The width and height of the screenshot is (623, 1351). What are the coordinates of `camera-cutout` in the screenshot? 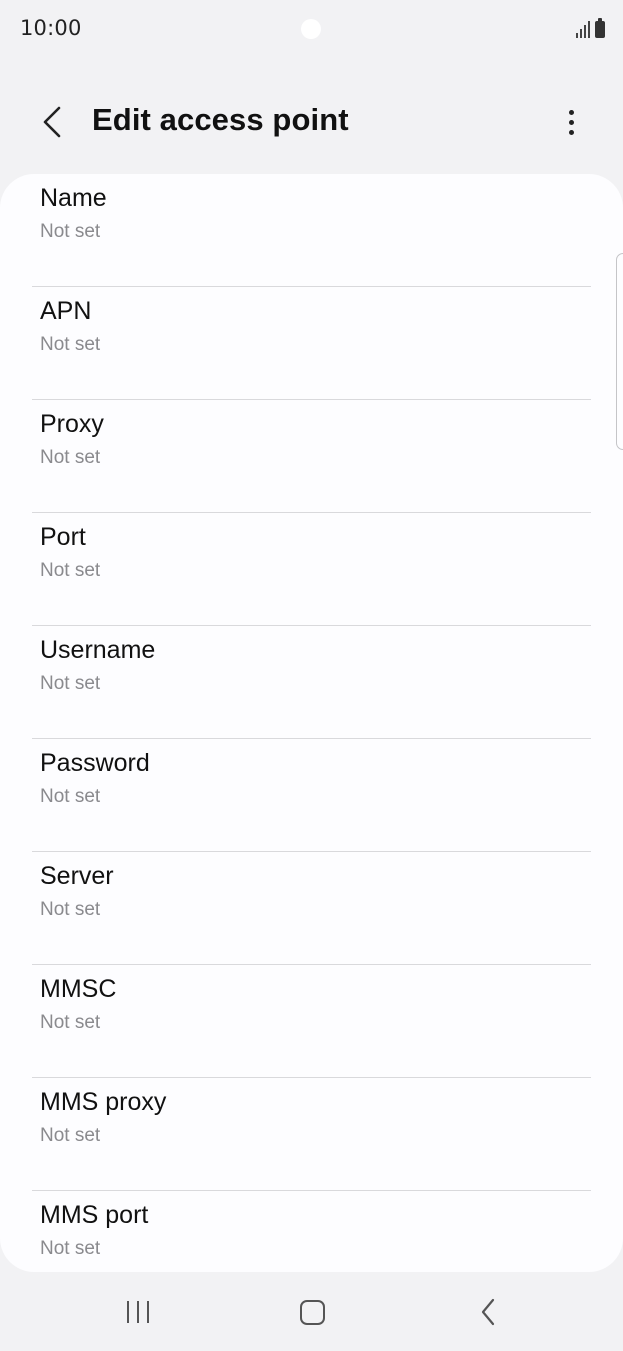 It's located at (311, 29).